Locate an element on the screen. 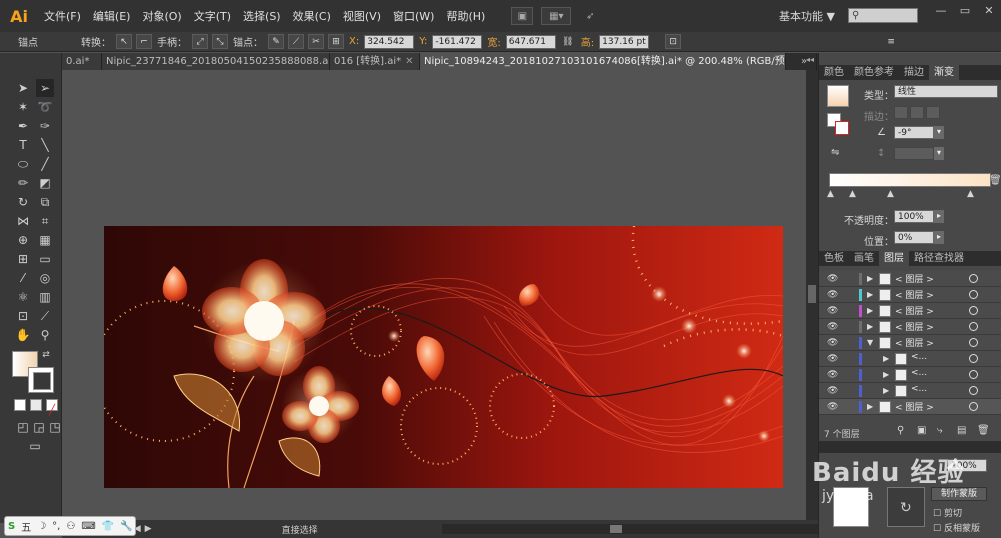  new-sublayer-icon: ⤷ is located at coordinates (940, 430).